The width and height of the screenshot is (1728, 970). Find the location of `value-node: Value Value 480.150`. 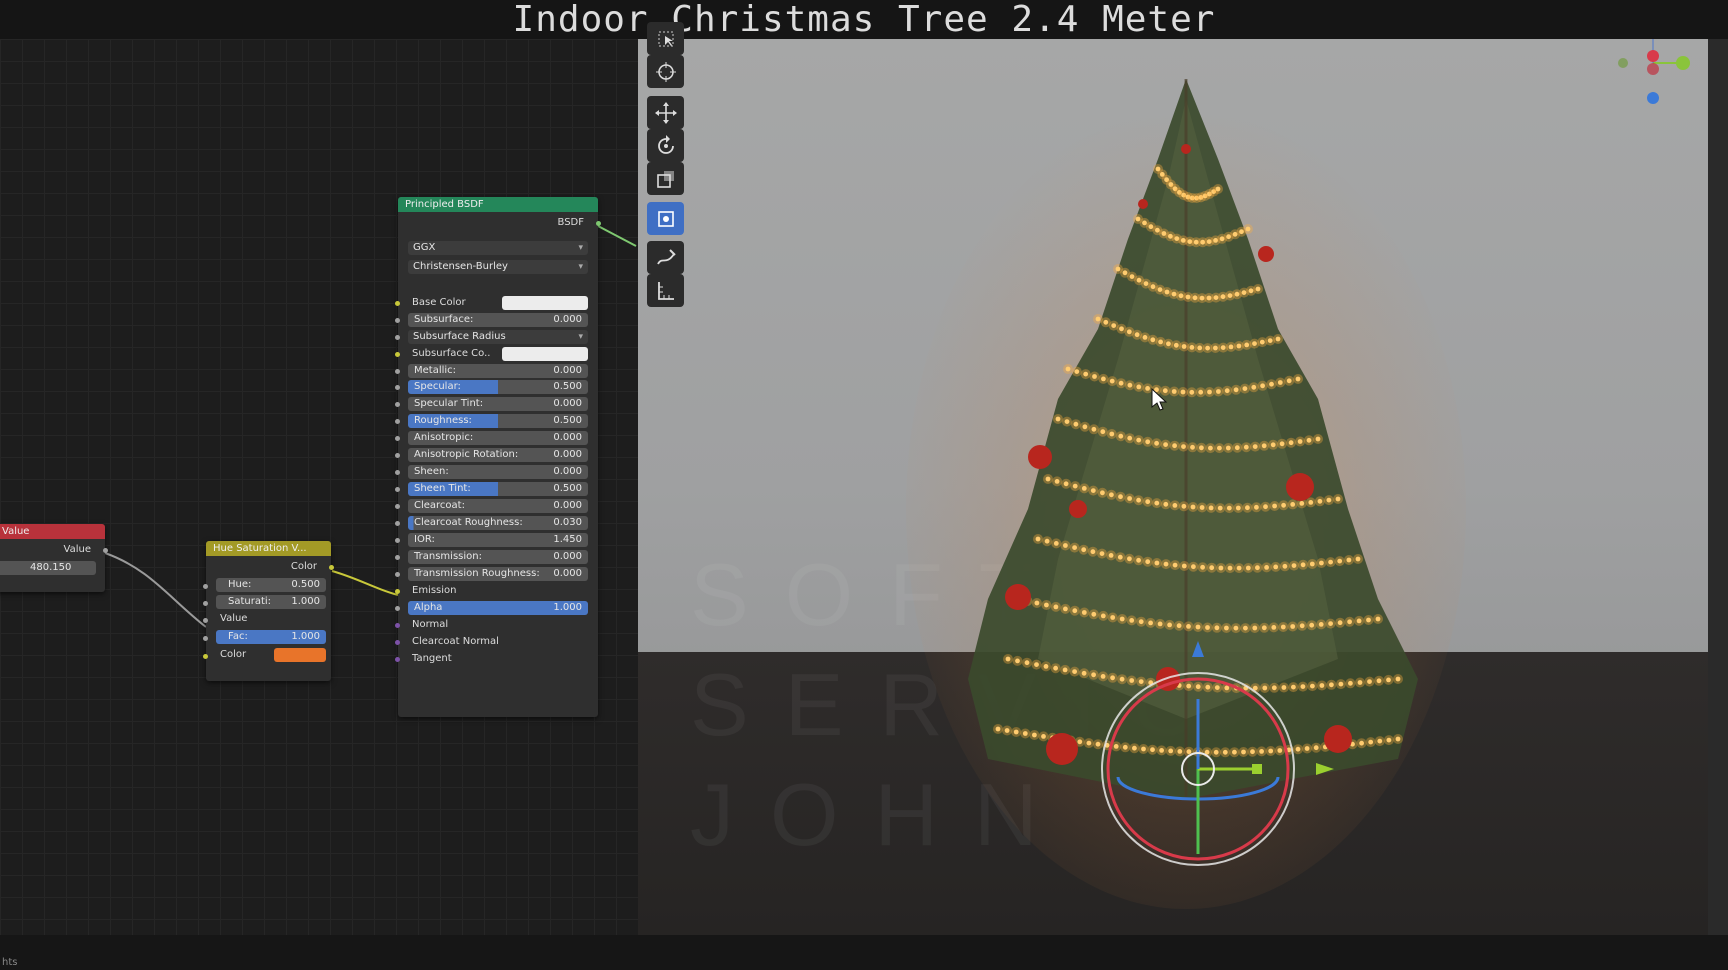

value-node: Value Value 480.150 is located at coordinates (54, 558).